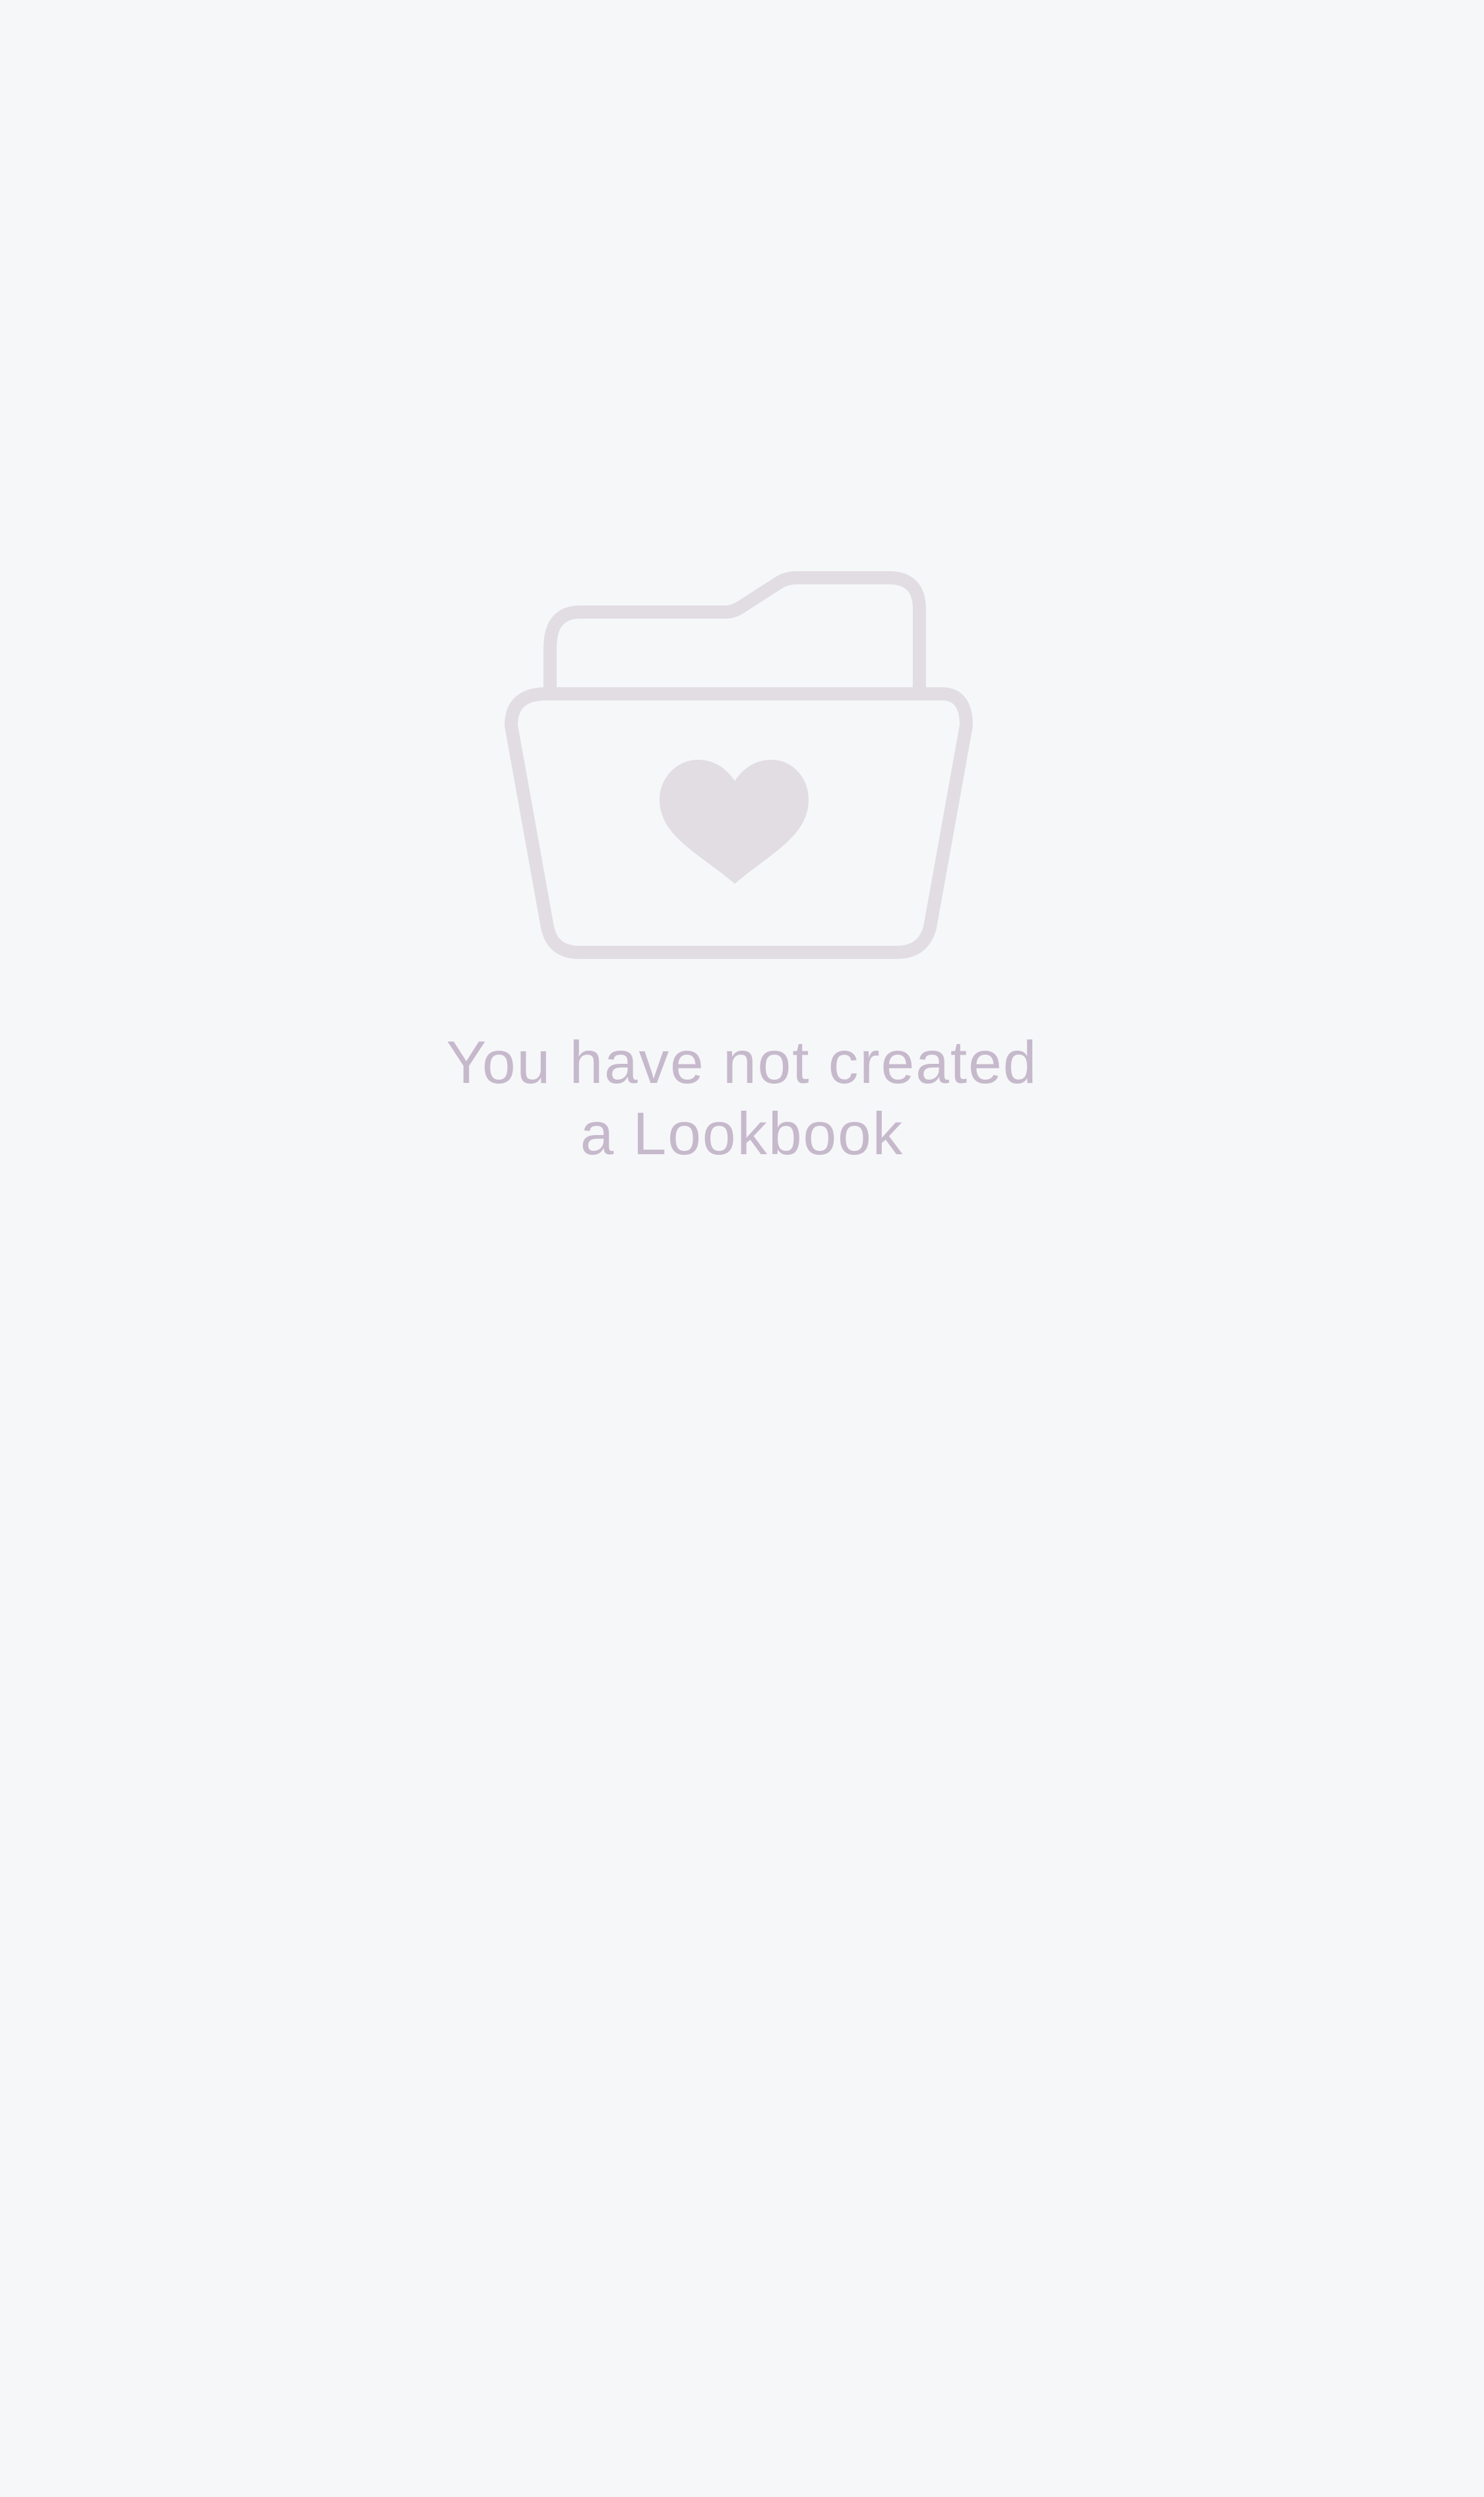 Image resolution: width=1484 pixels, height=2497 pixels. What do you see at coordinates (742, 1134) in the screenshot?
I see `empty-state-message-line2: a Lookbook` at bounding box center [742, 1134].